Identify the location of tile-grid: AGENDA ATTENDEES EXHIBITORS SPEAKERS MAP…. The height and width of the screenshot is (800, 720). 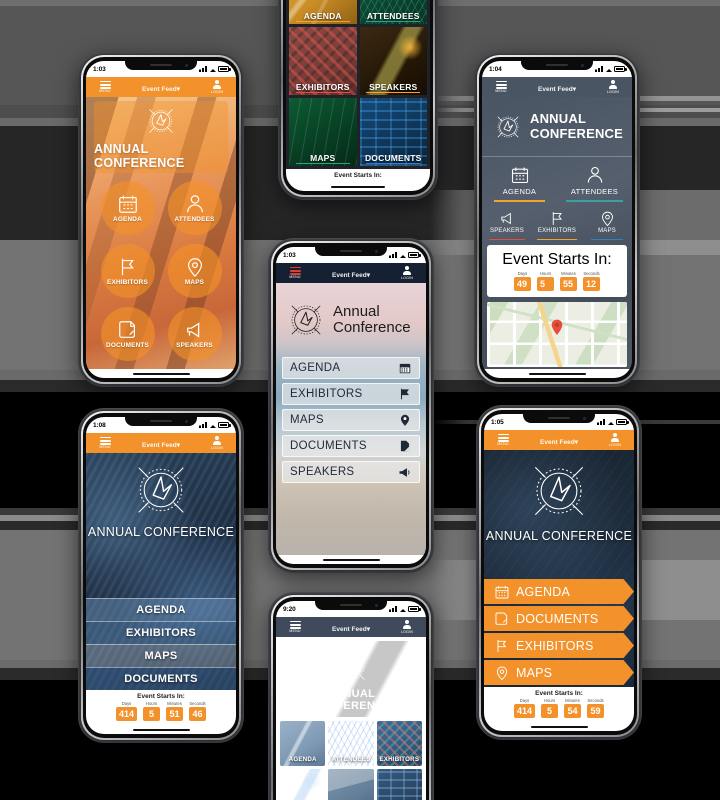
(358, 84).